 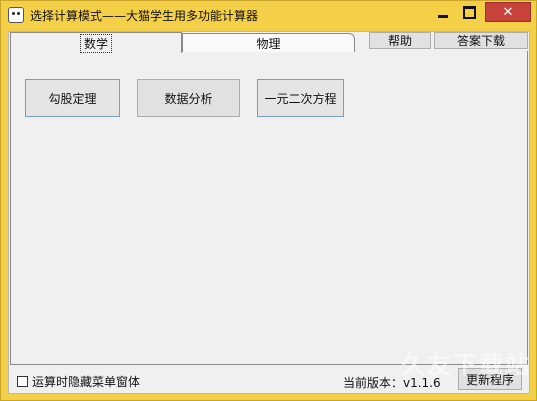 I want to click on minimize-button, so click(x=442, y=12).